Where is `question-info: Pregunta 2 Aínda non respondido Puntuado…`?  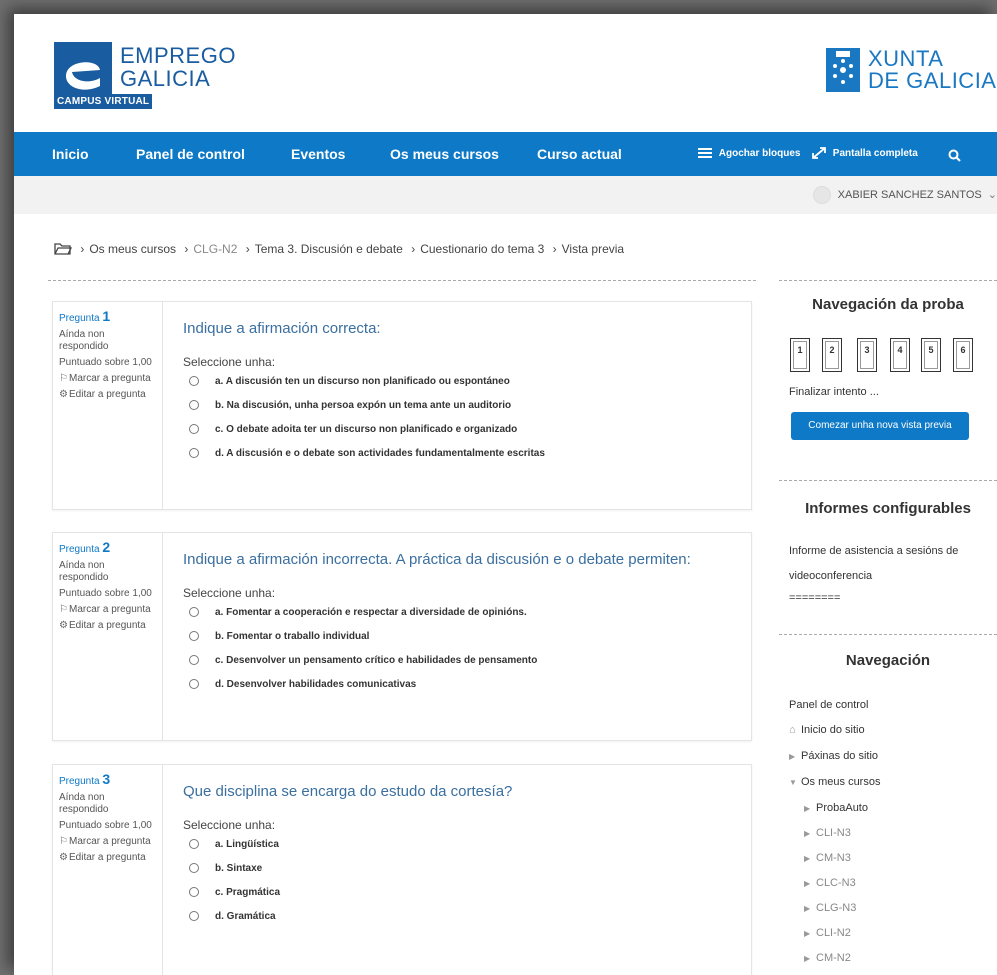 question-info: Pregunta 2 Aínda non respondido Puntuado… is located at coordinates (108, 636).